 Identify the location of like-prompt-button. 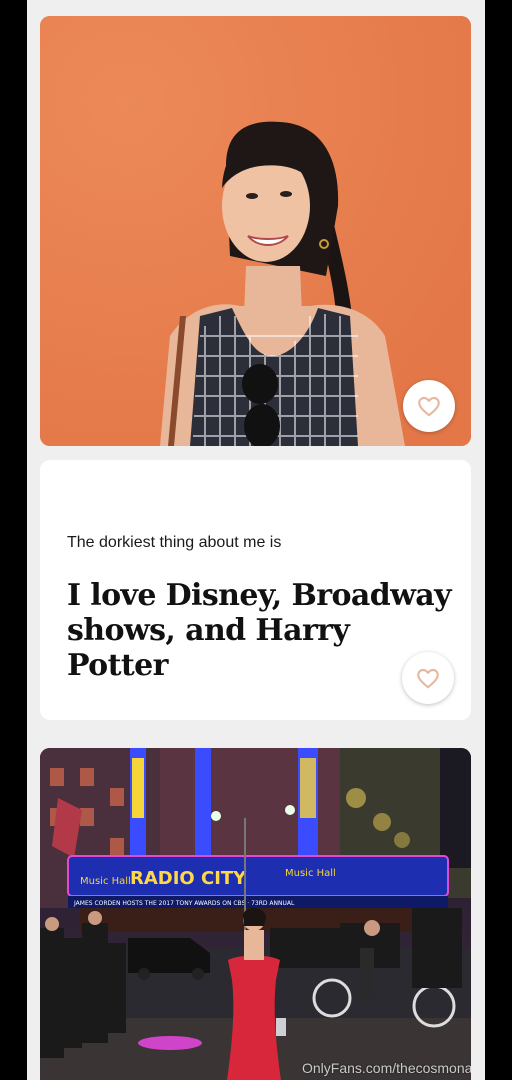
(428, 678).